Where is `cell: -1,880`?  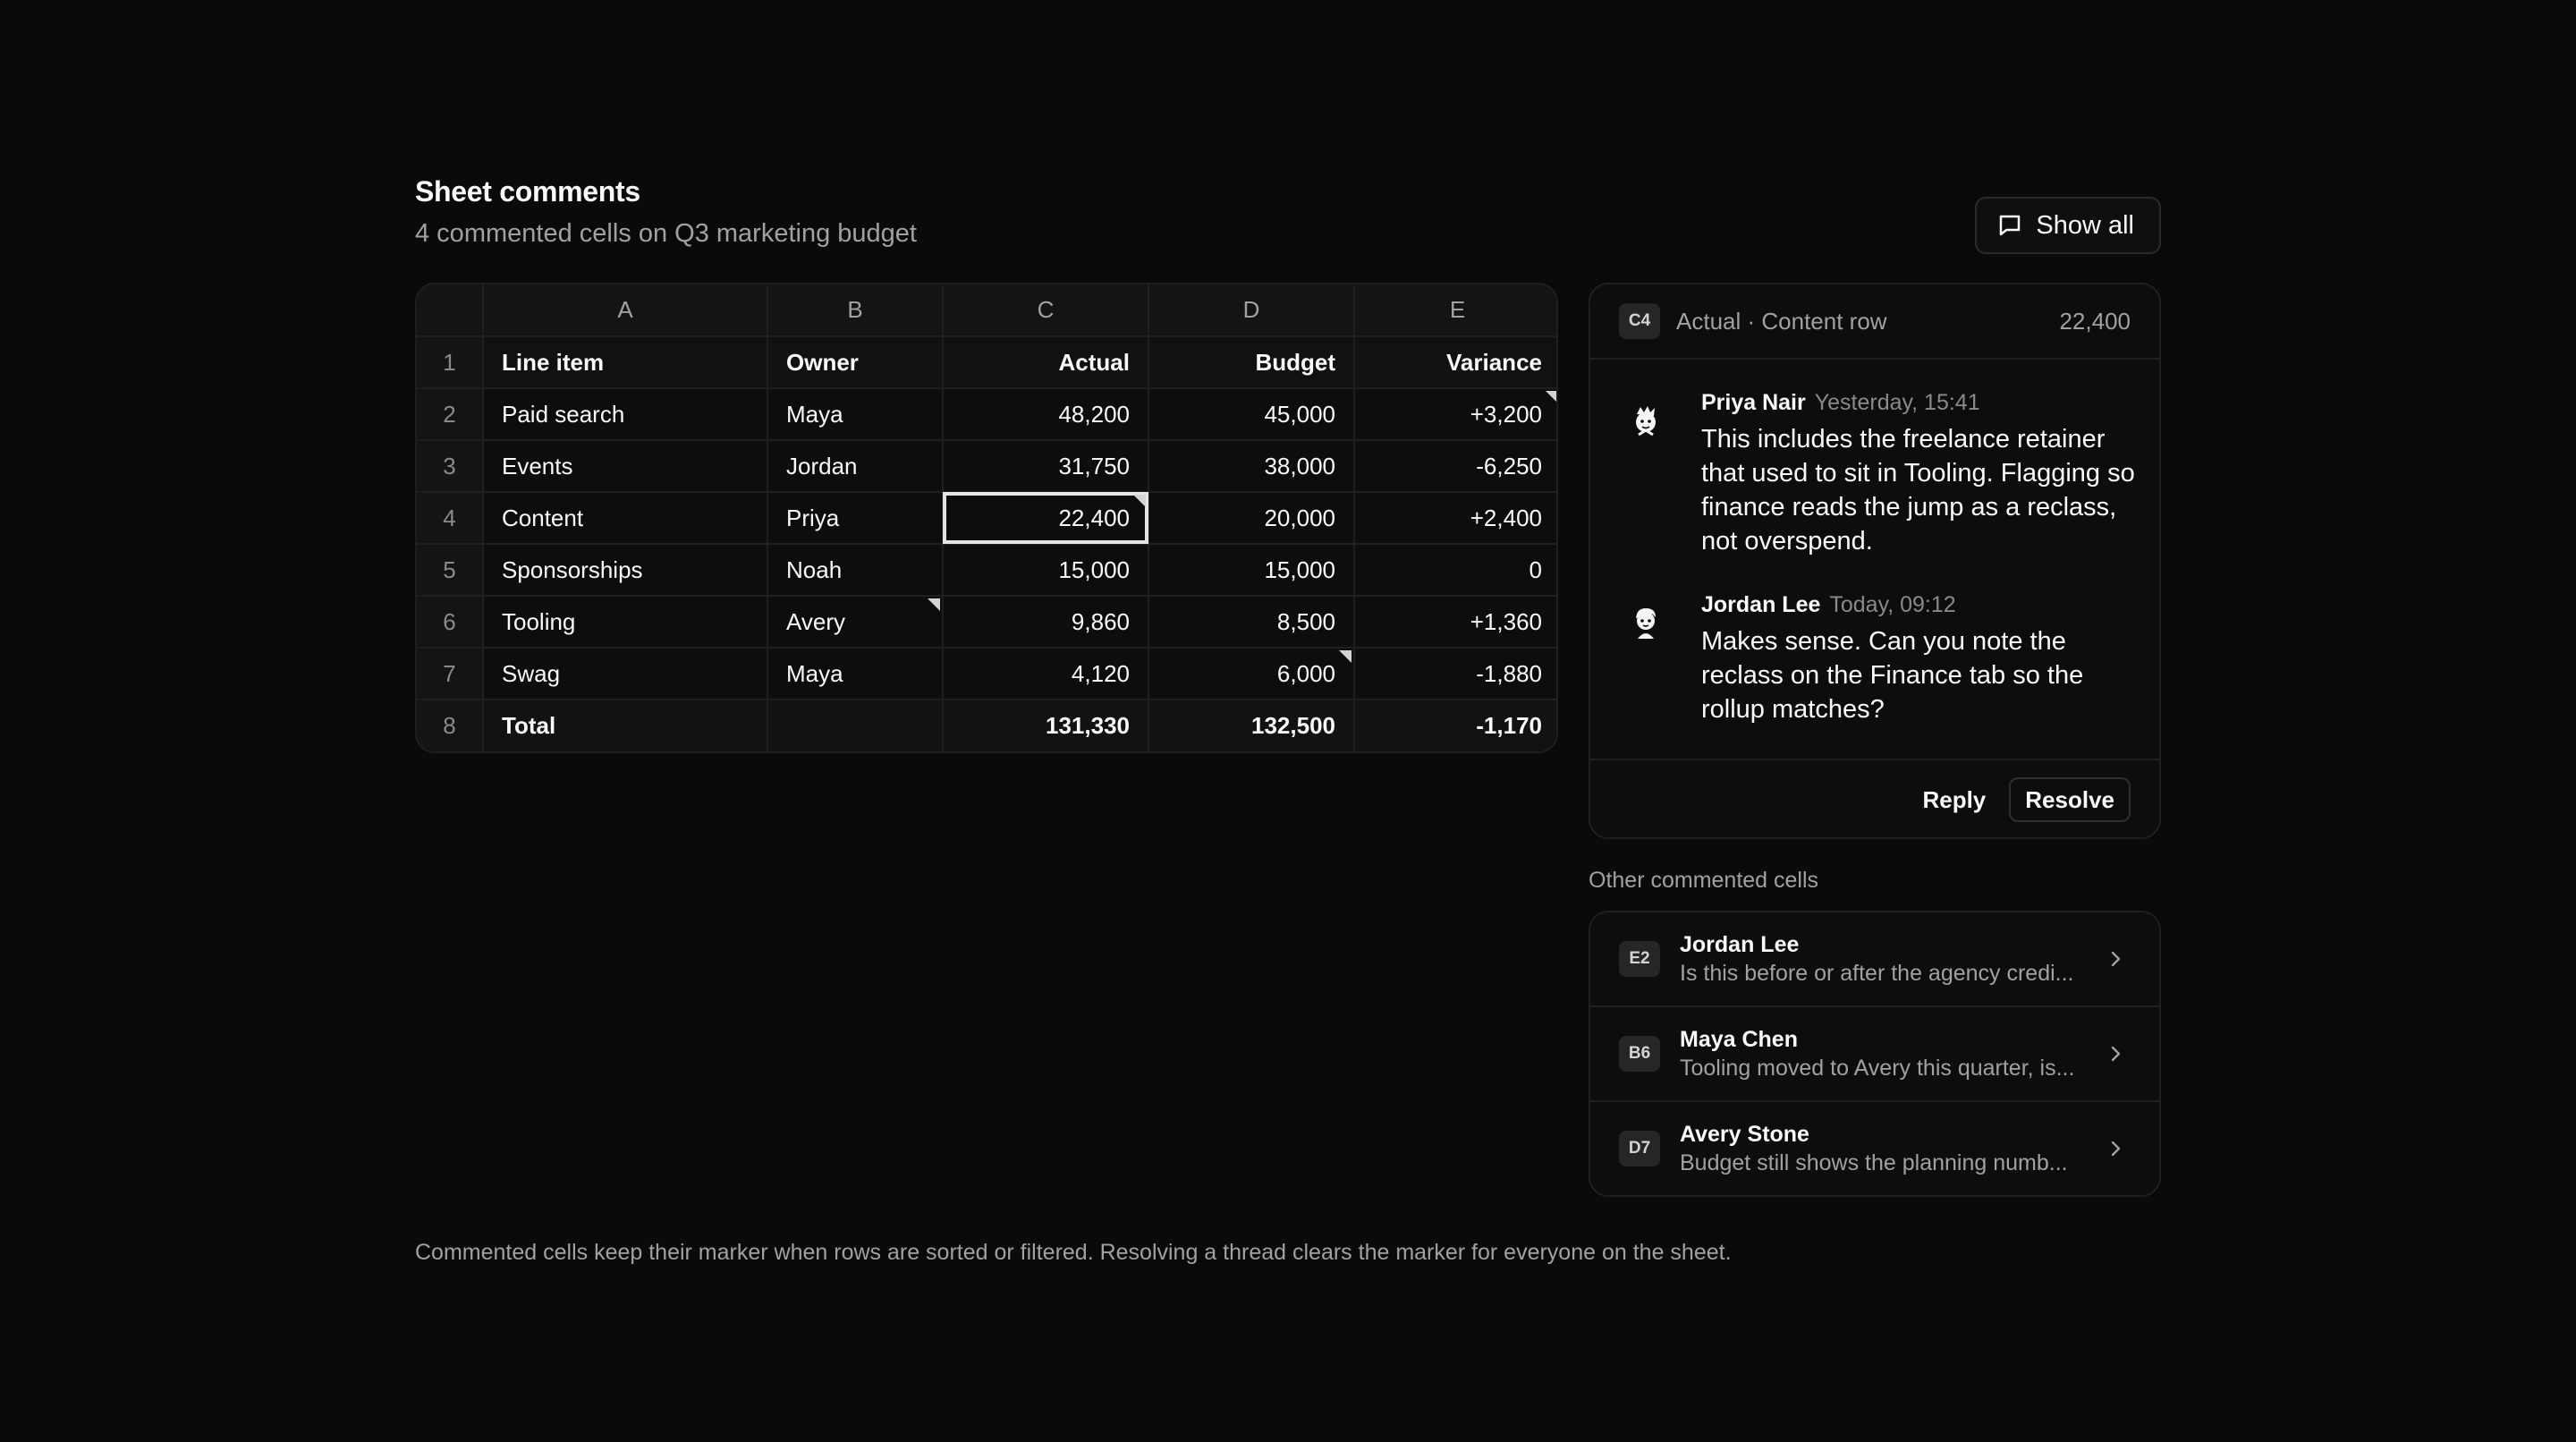
cell: -1,880 is located at coordinates (1455, 674).